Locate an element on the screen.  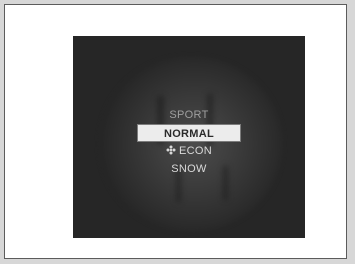
menu-item-label: ECON is located at coordinates (195, 151).